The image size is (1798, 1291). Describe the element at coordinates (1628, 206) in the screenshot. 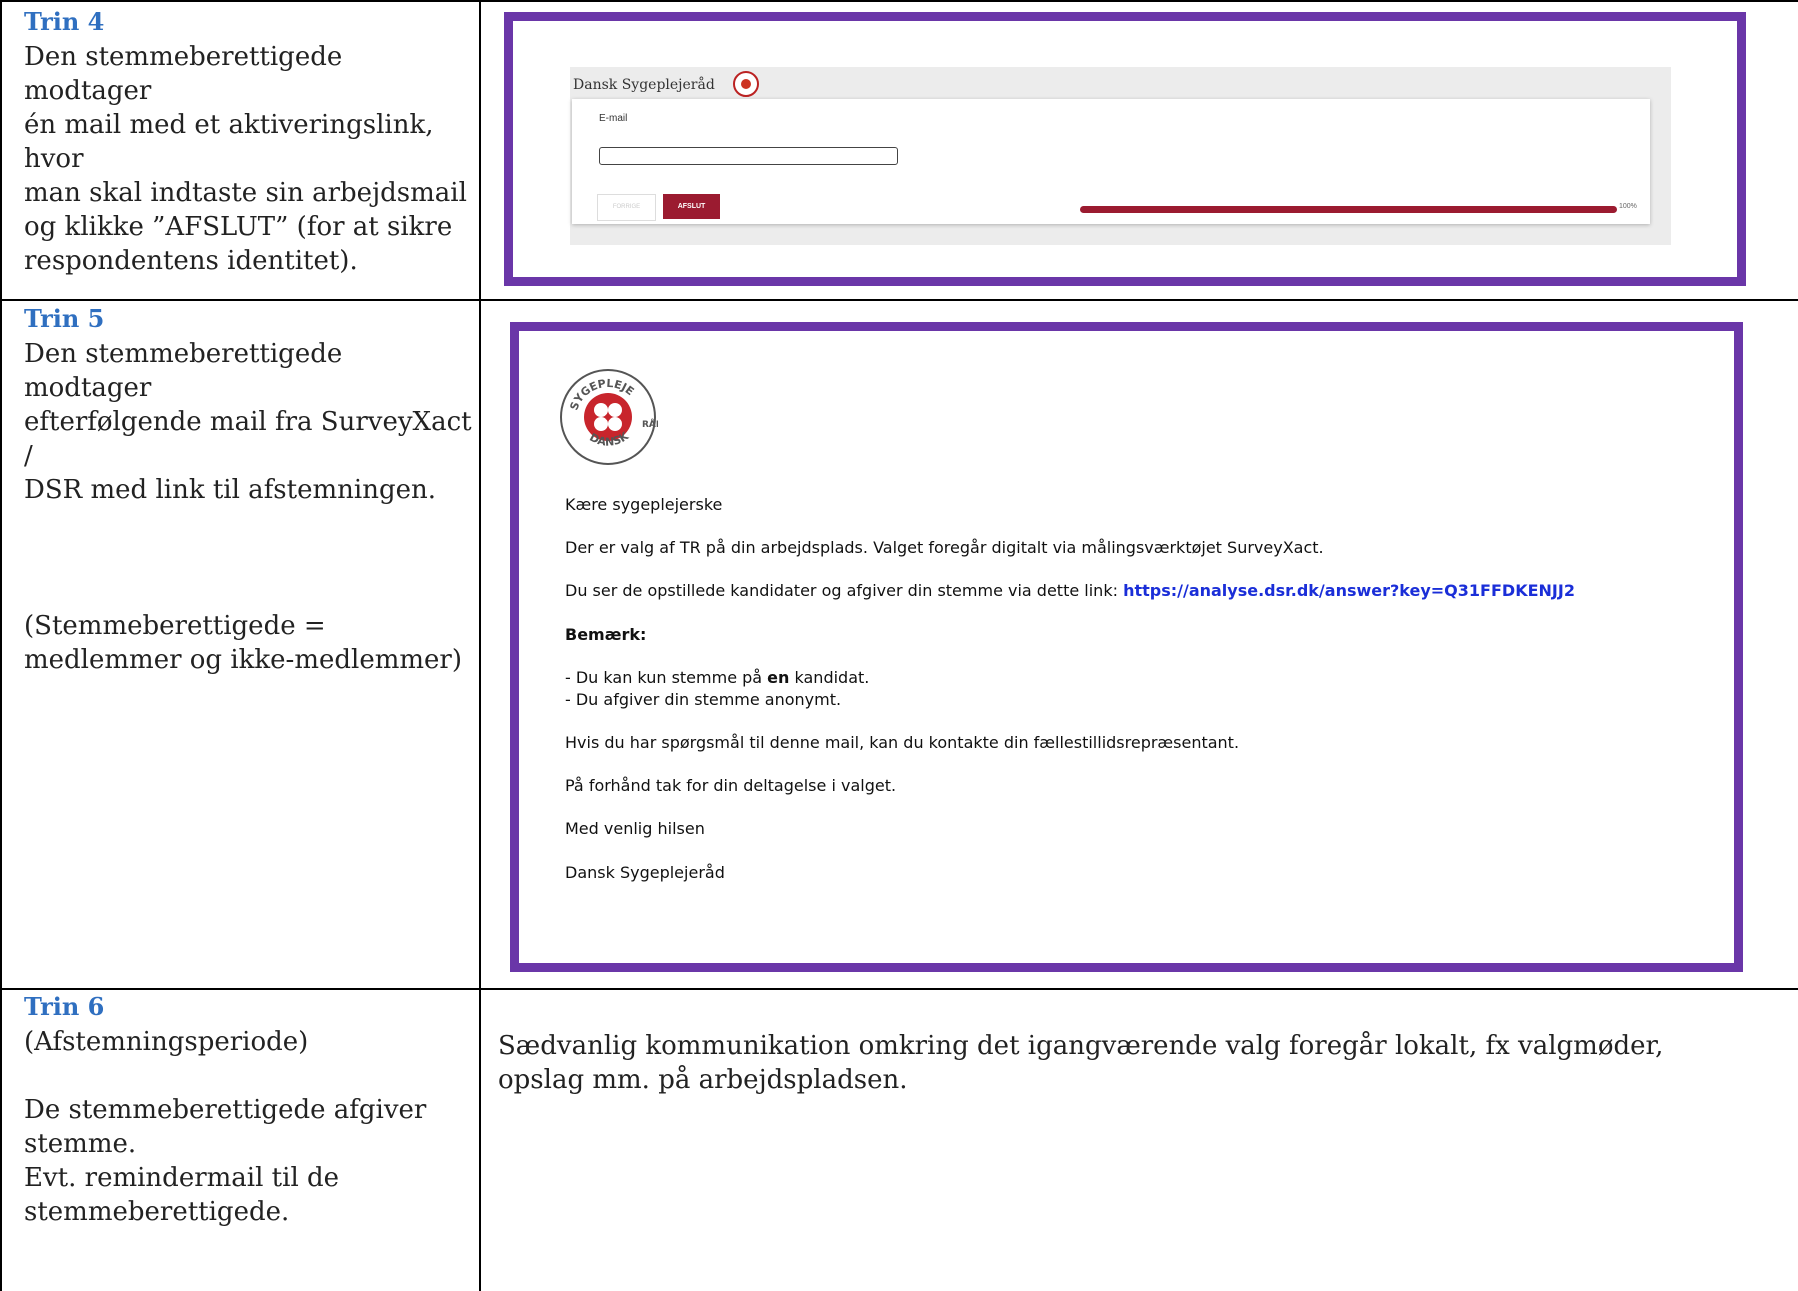

I see `progress-label: 100%` at that location.